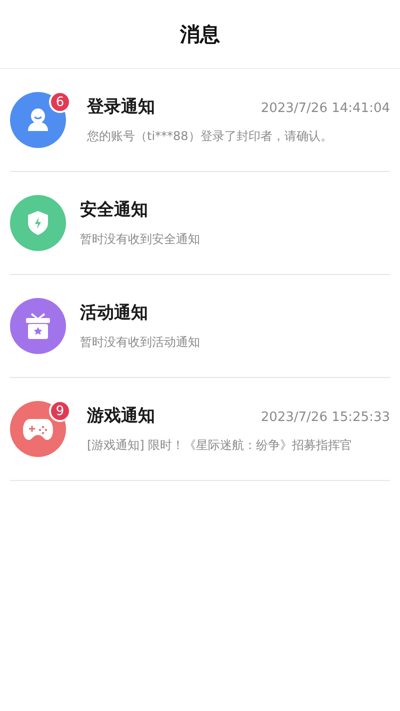 The height and width of the screenshot is (711, 400). What do you see at coordinates (140, 342) in the screenshot?
I see `notification-preview: 暂时没有收到活动通知` at bounding box center [140, 342].